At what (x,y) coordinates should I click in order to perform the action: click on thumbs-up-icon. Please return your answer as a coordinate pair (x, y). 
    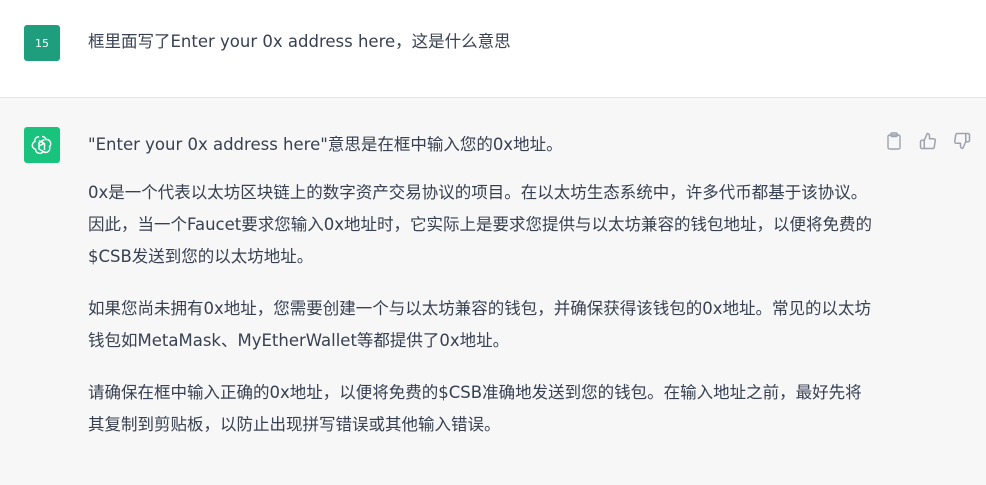
    Looking at the image, I should click on (928, 141).